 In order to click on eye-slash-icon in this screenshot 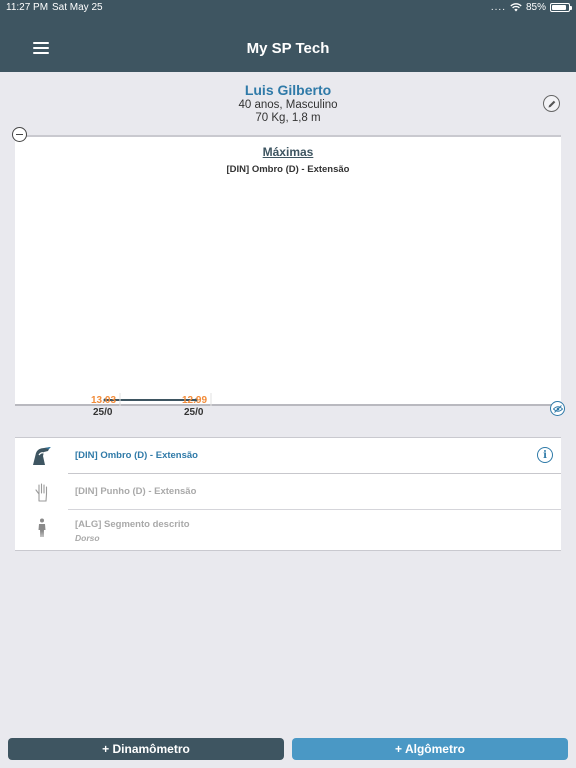, I will do `click(557, 408)`.